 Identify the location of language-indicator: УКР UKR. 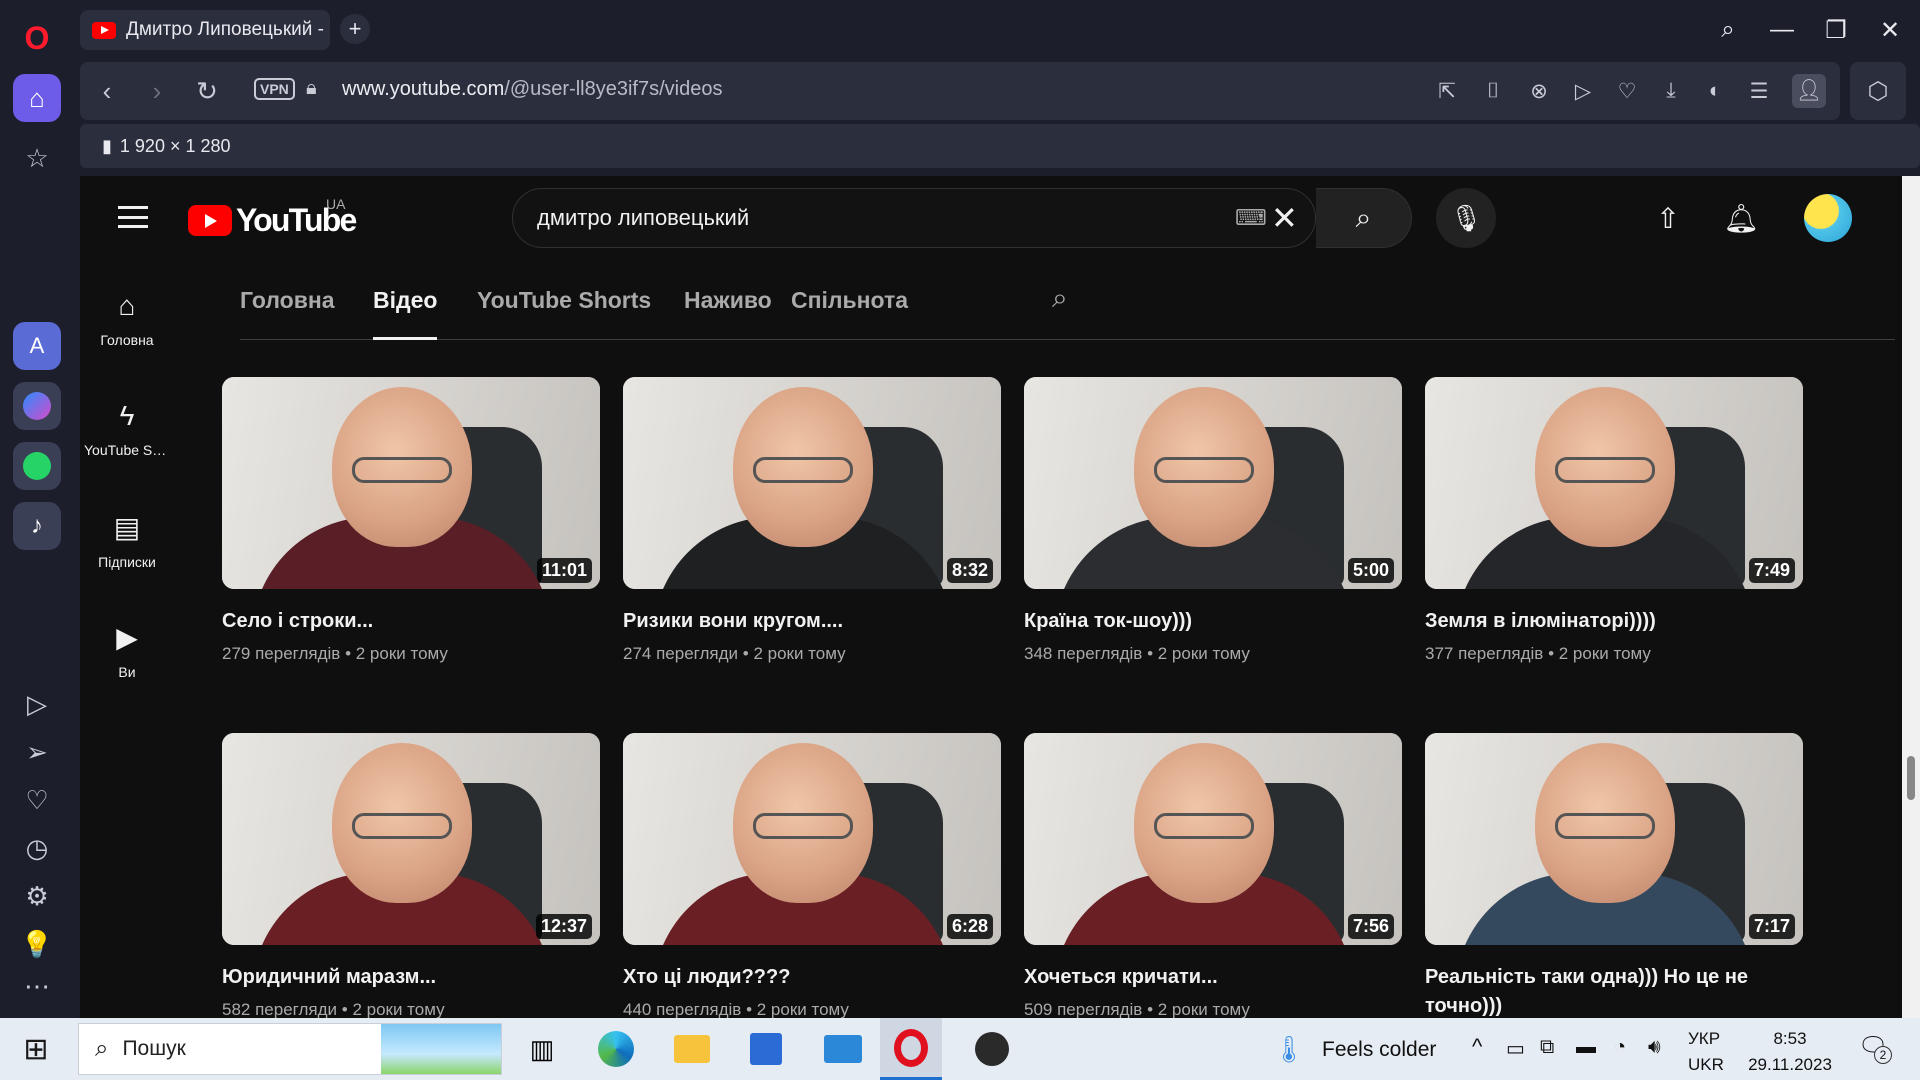
(1706, 1052).